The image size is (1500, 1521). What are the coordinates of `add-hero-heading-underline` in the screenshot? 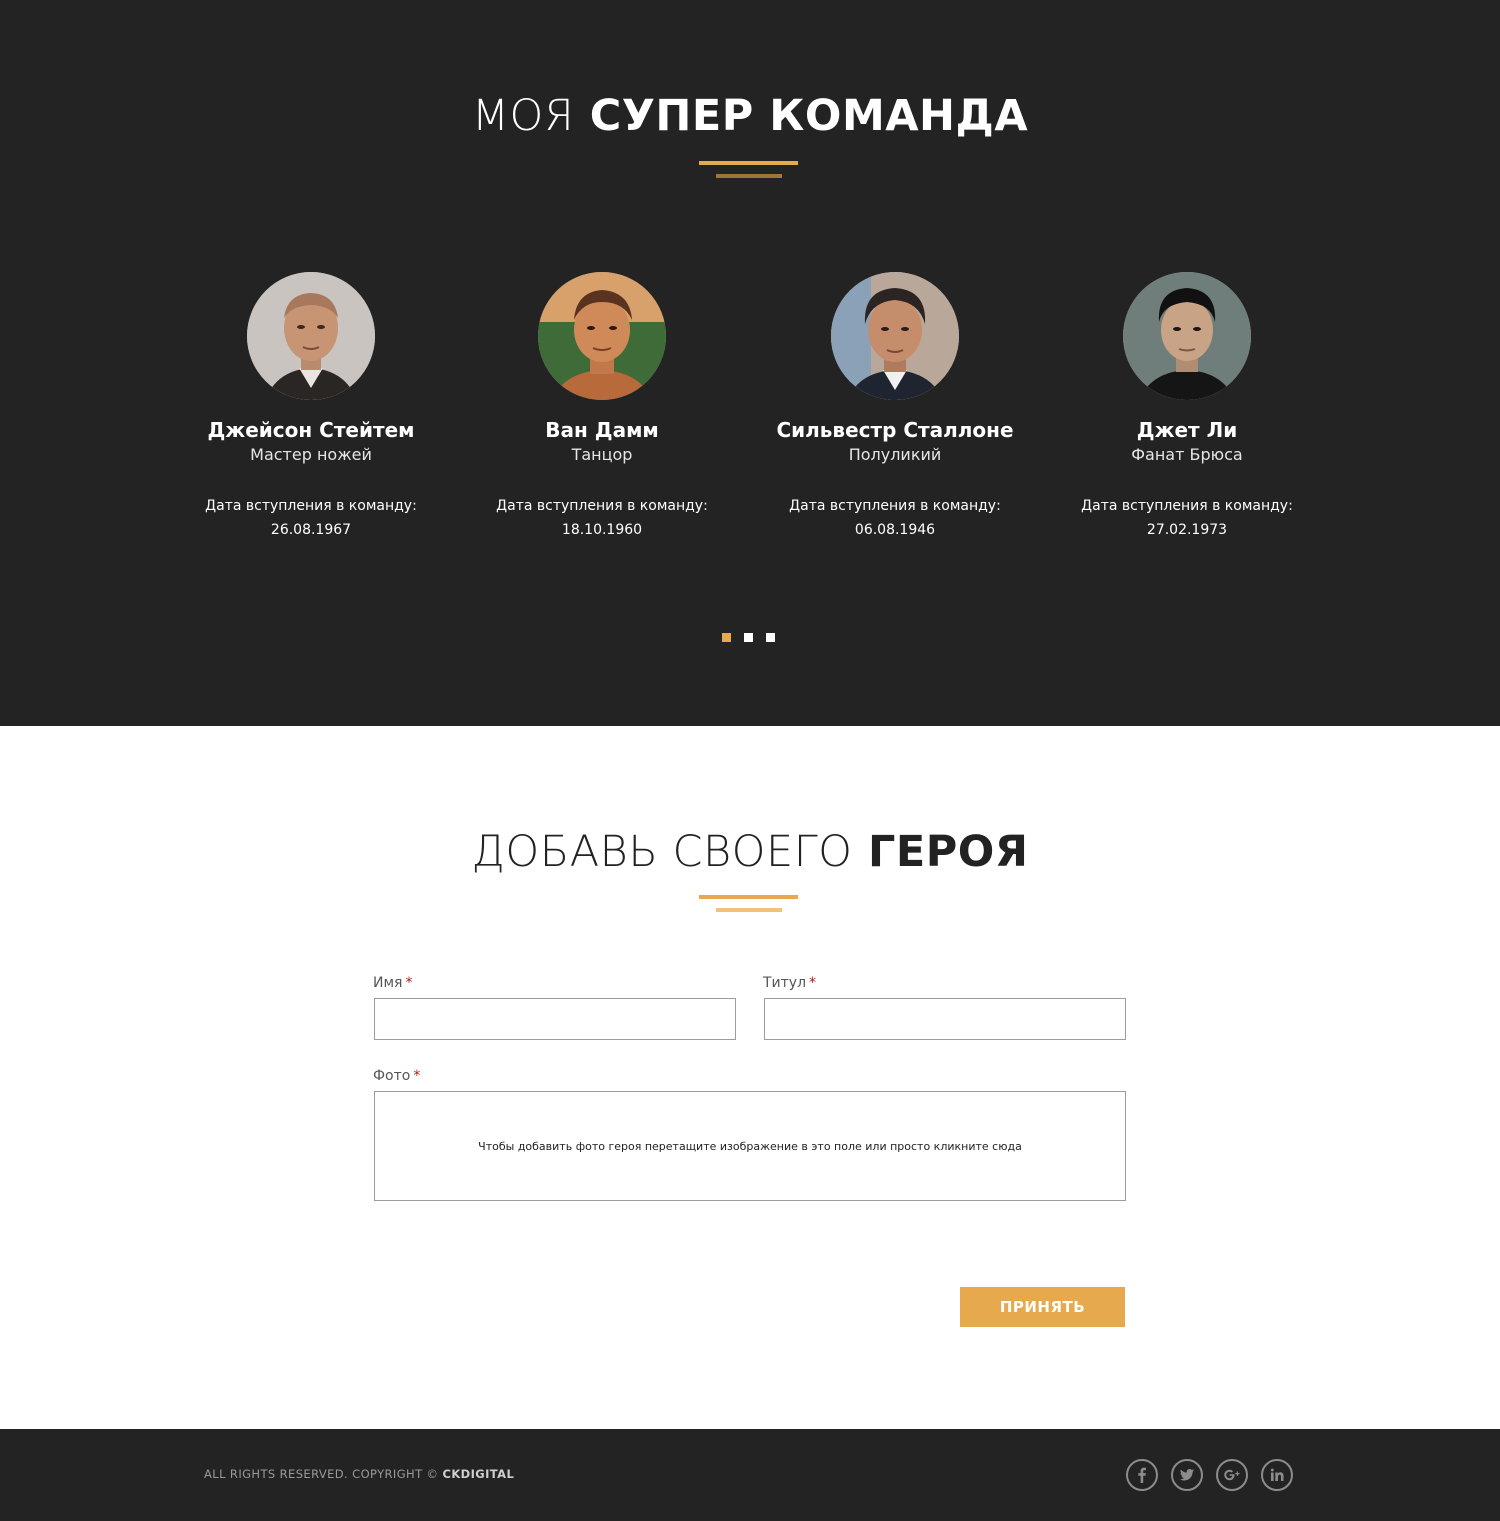 It's located at (748, 905).